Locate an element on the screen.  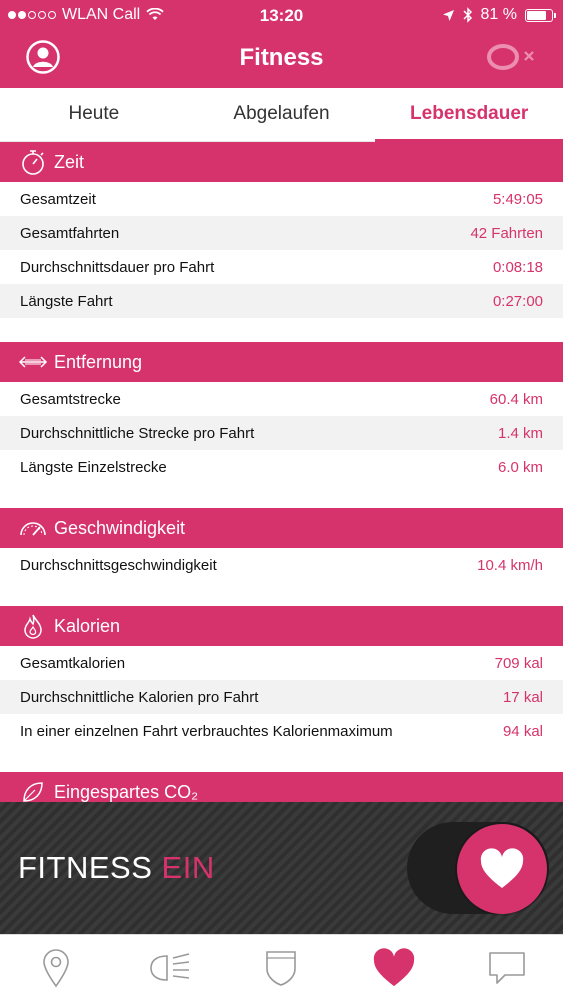
page-title: Fitness is located at coordinates (281, 57).